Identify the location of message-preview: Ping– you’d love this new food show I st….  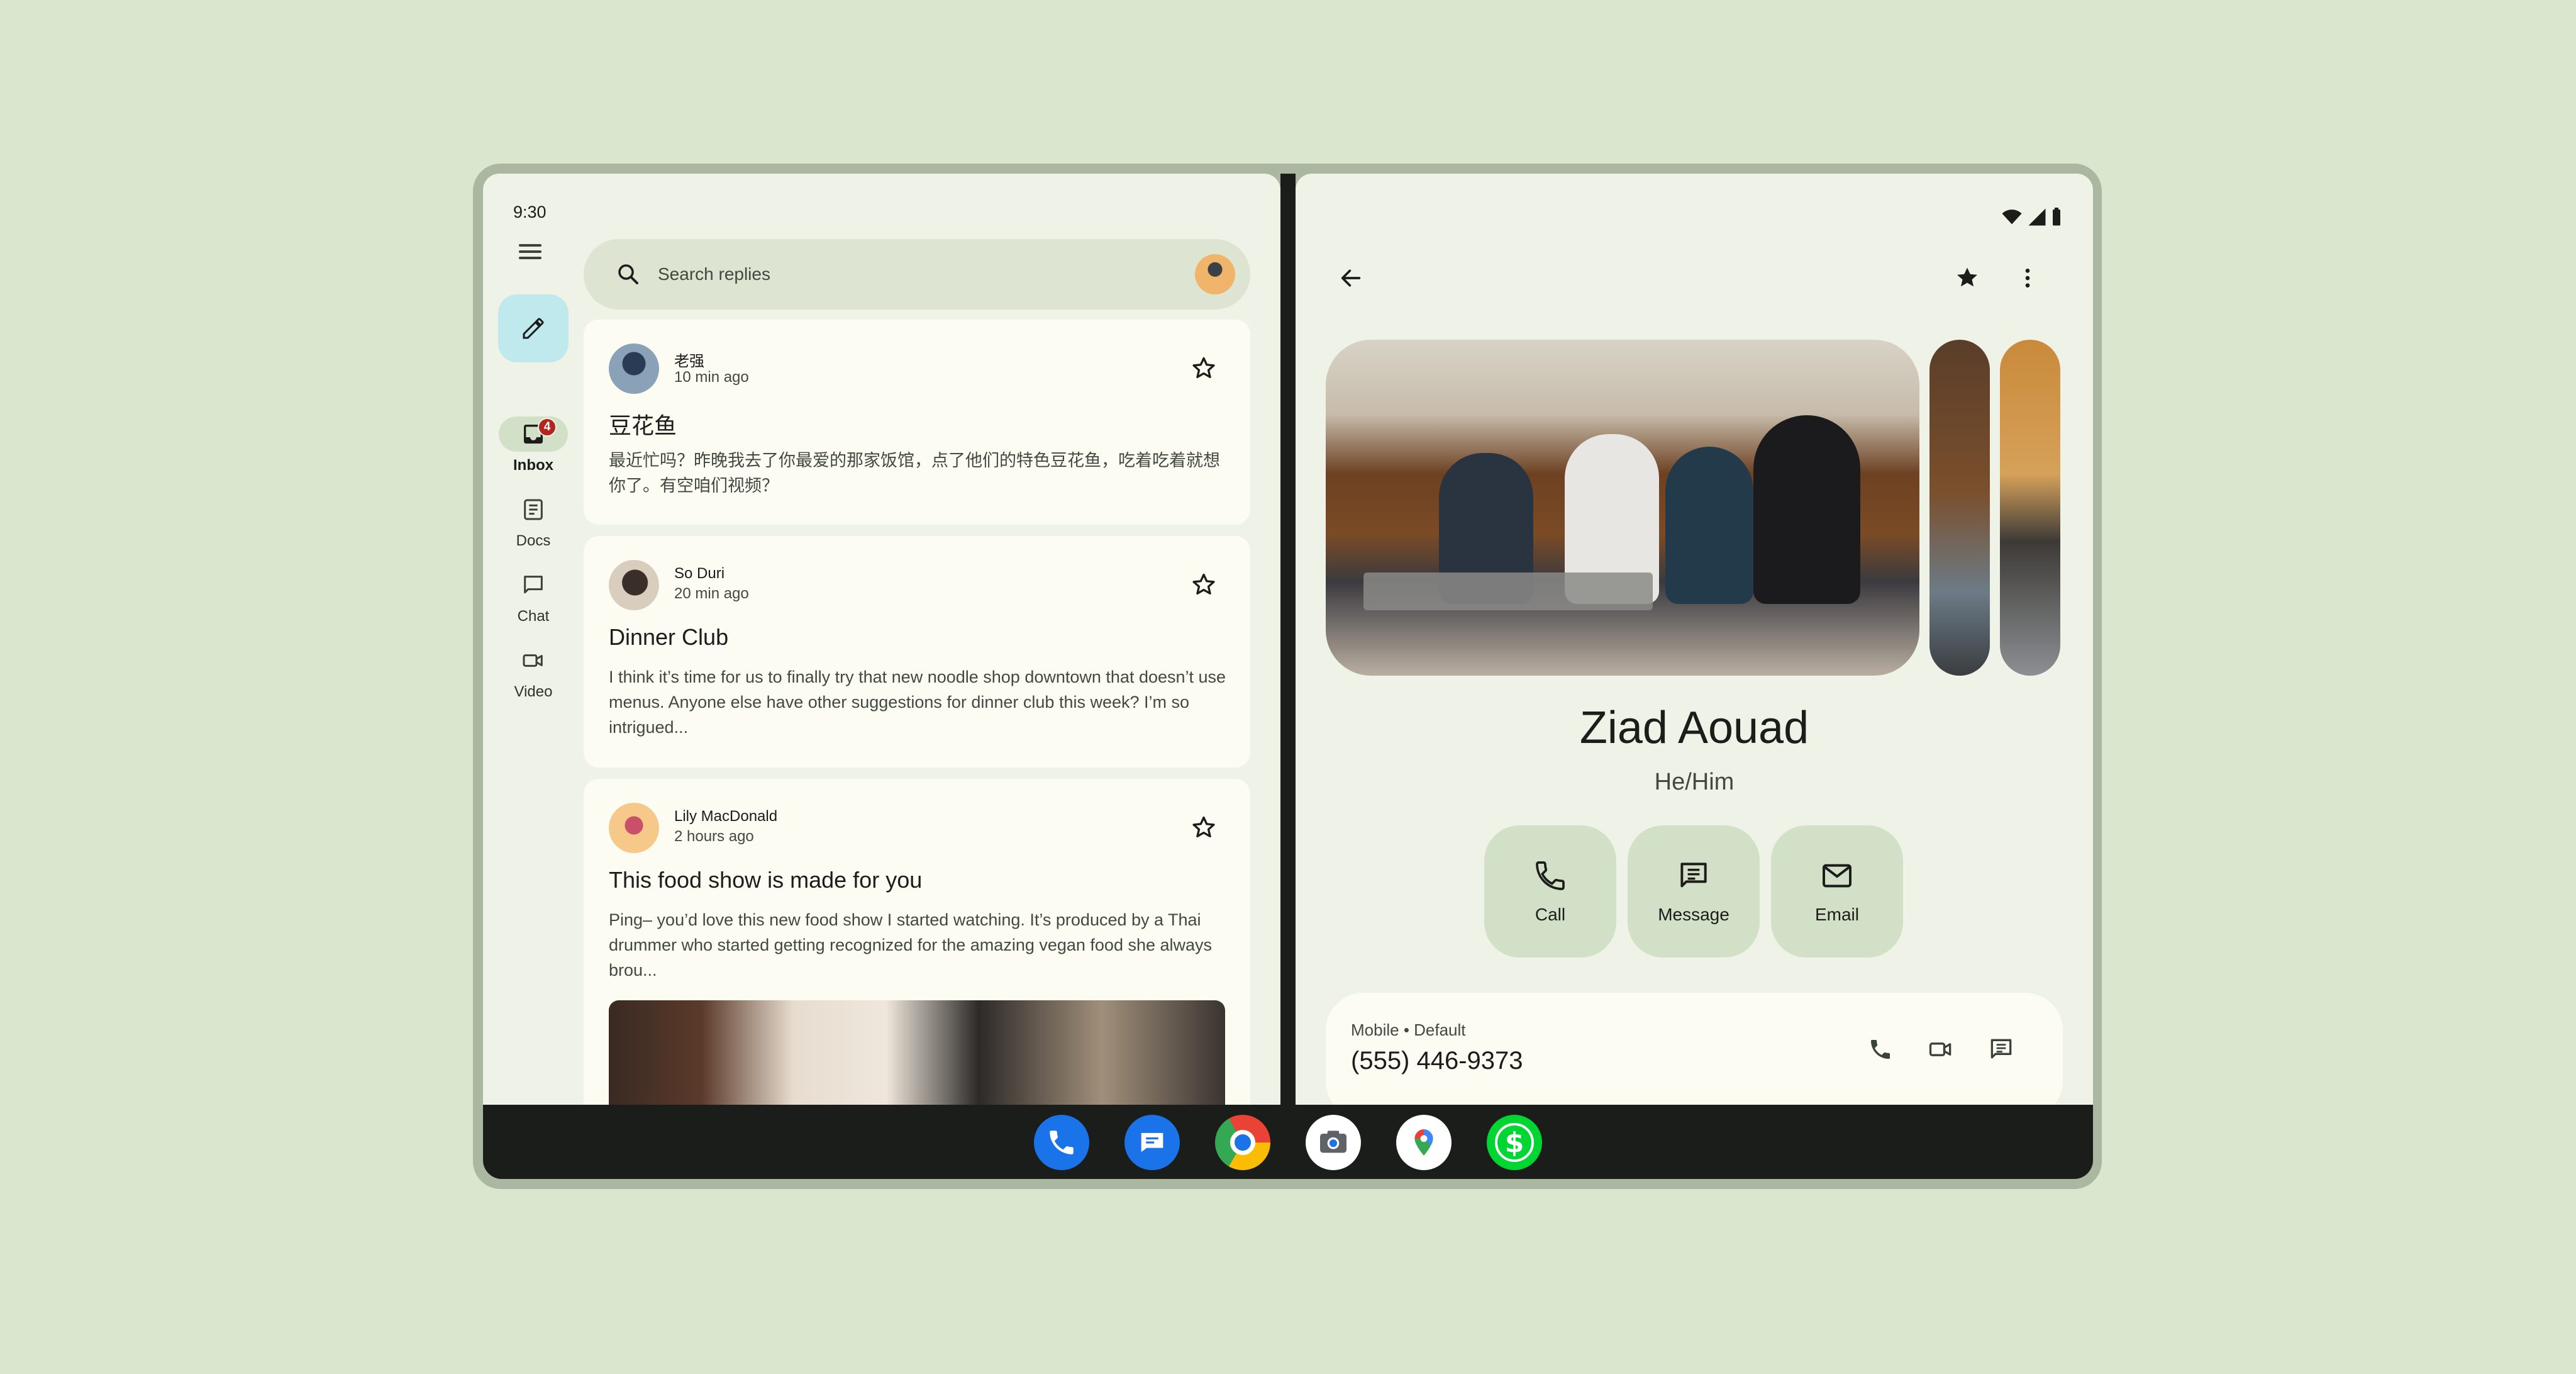
(911, 945).